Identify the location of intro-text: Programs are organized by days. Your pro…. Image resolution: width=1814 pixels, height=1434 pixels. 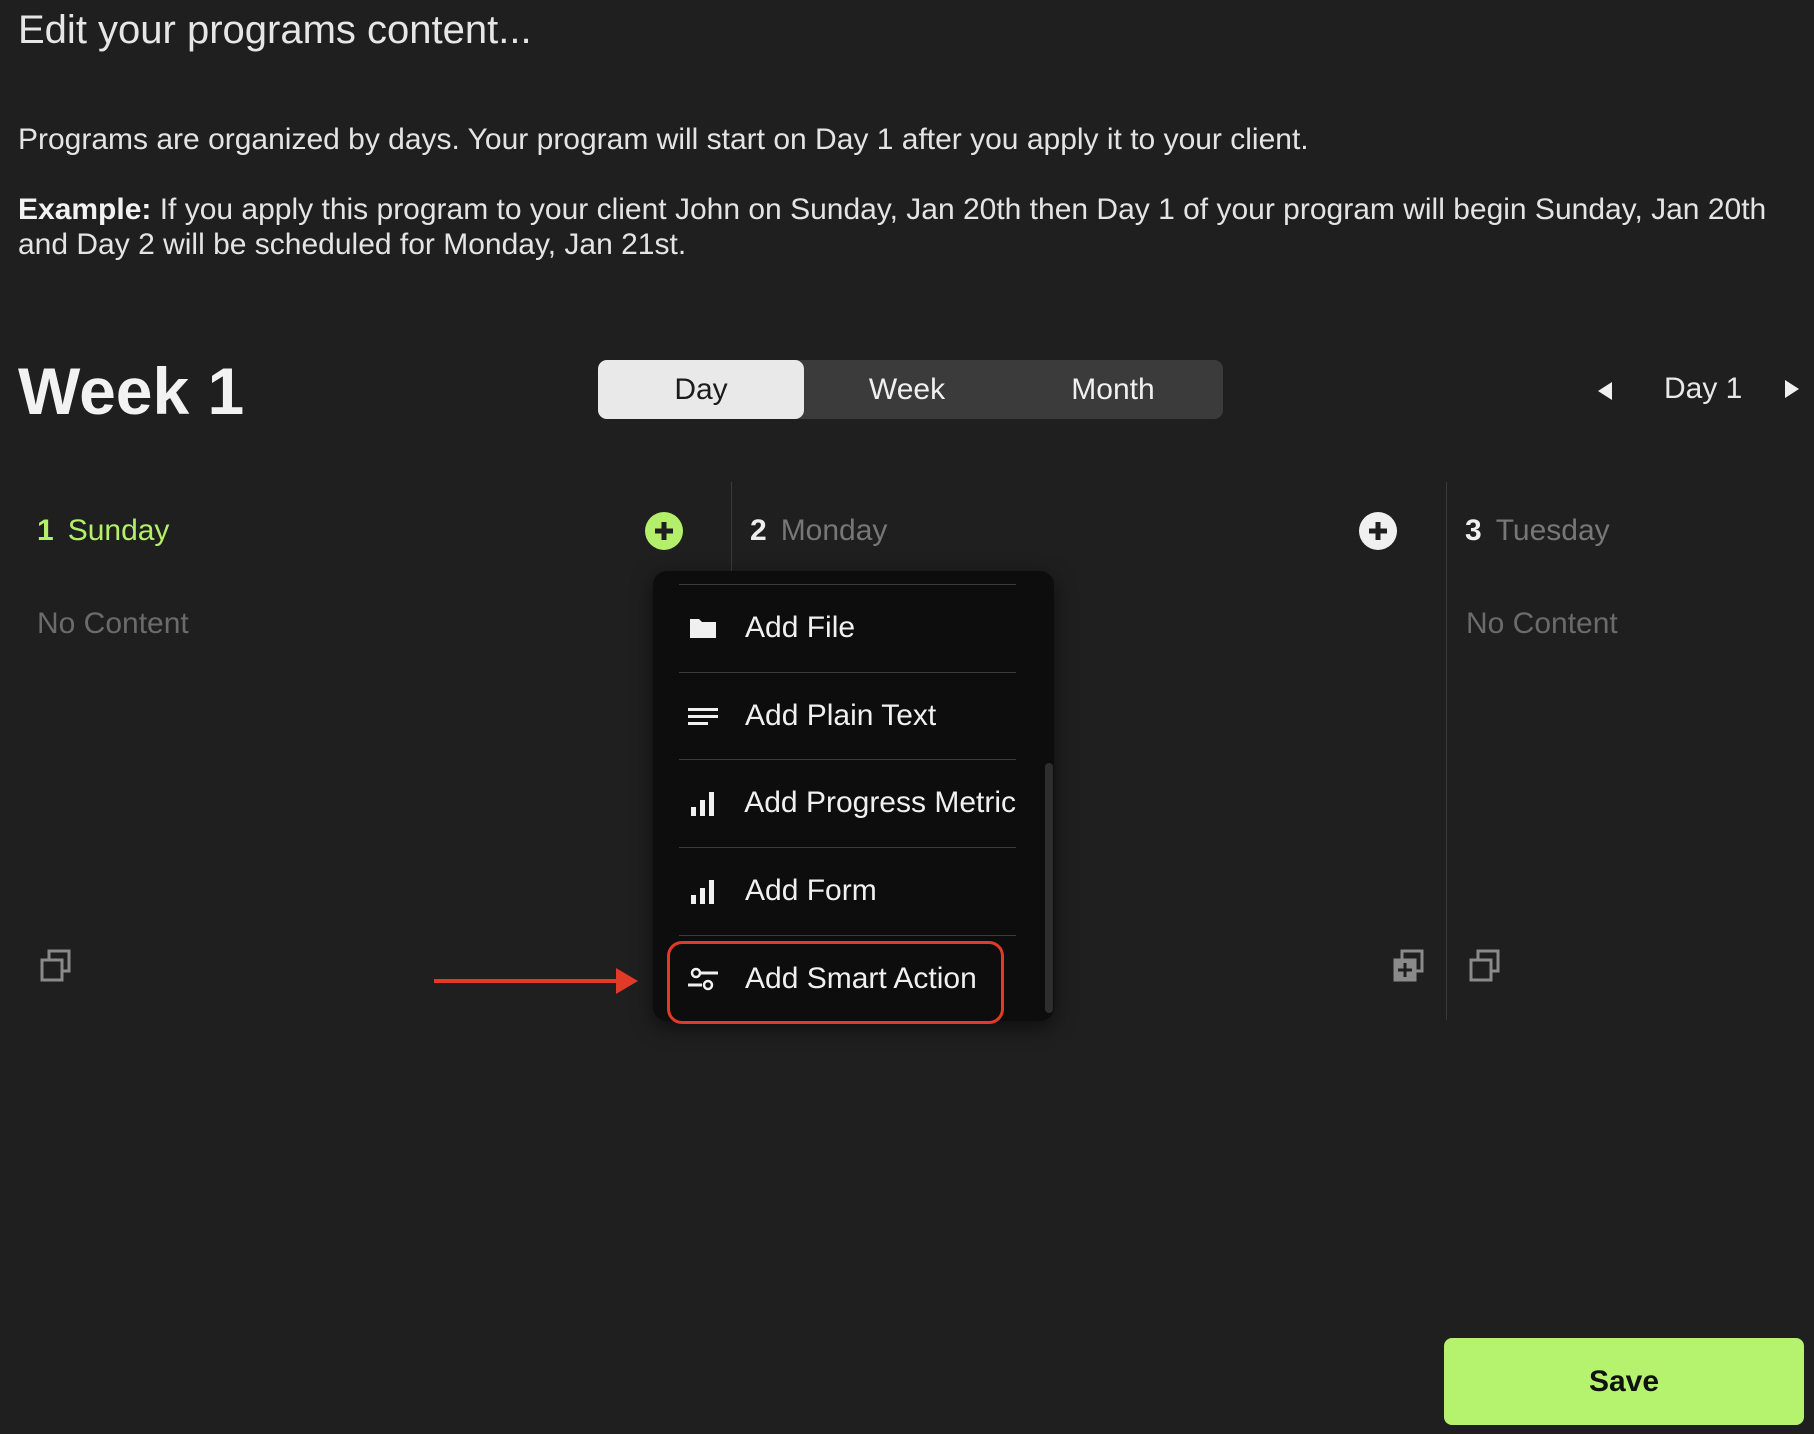
(663, 139).